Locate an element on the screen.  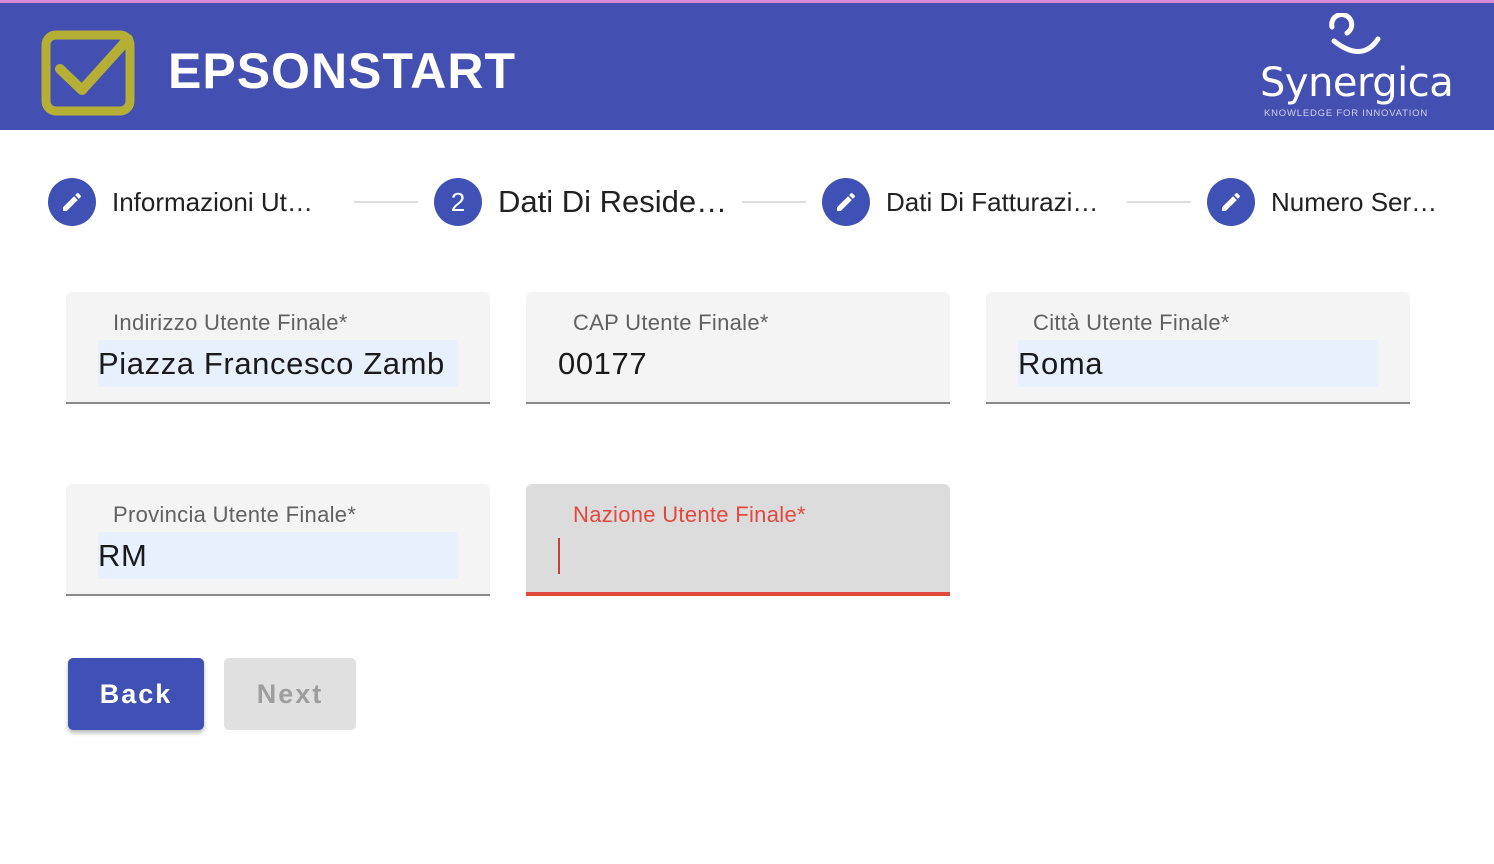
provincia-field: Provincia Utente Finale* RM is located at coordinates (278, 540).